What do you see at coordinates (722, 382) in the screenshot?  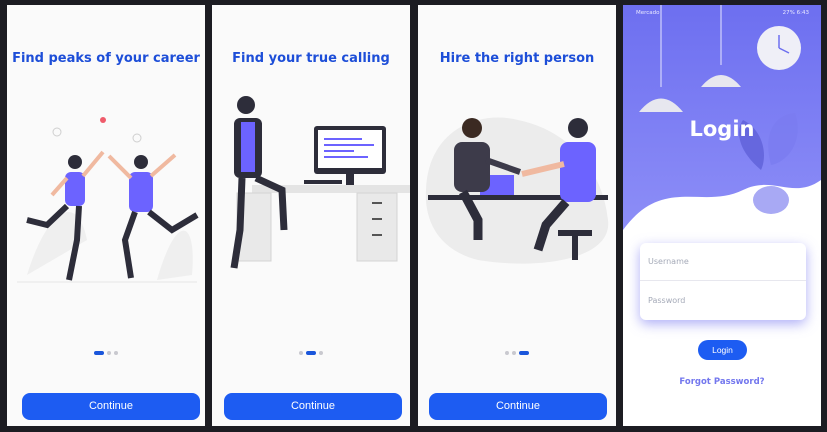 I see `forgot-password-link: Forgot Password?` at bounding box center [722, 382].